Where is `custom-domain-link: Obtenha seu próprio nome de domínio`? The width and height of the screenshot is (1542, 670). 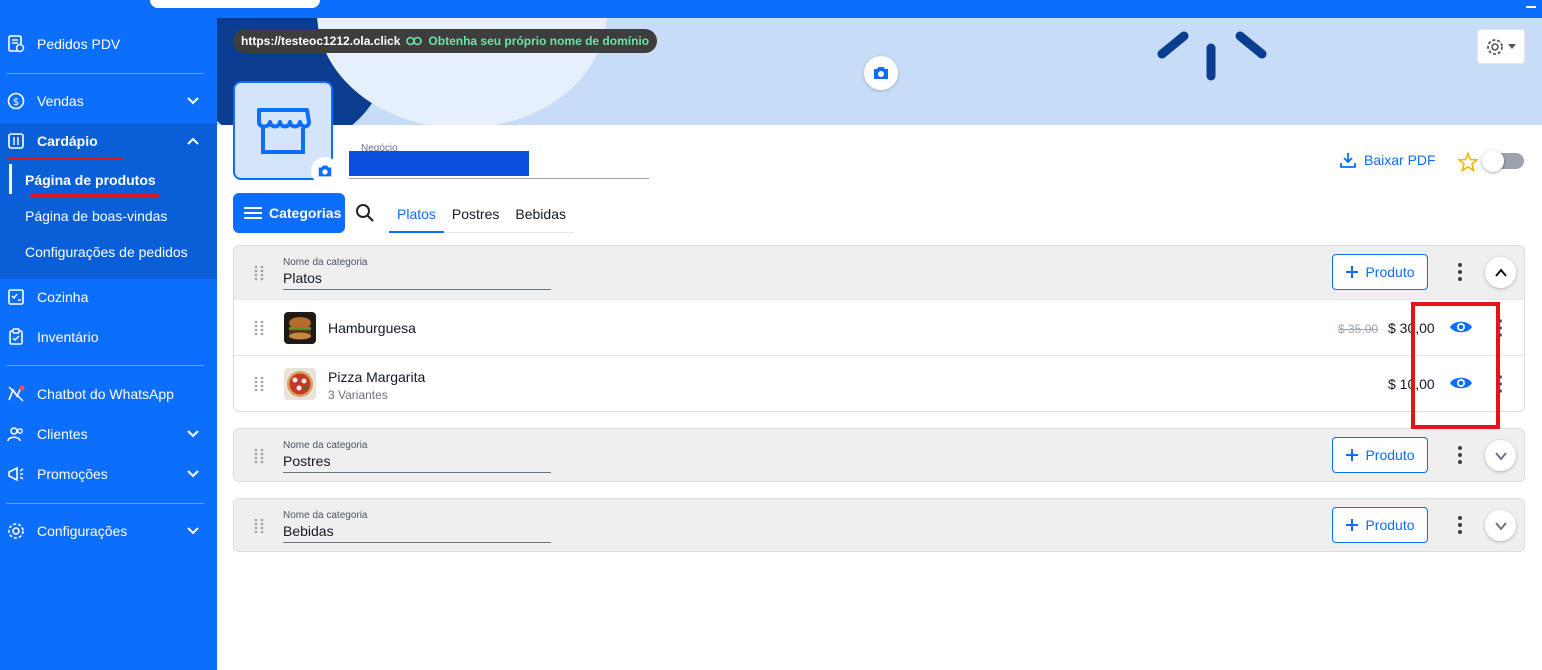 custom-domain-link: Obtenha seu próprio nome de domínio is located at coordinates (538, 41).